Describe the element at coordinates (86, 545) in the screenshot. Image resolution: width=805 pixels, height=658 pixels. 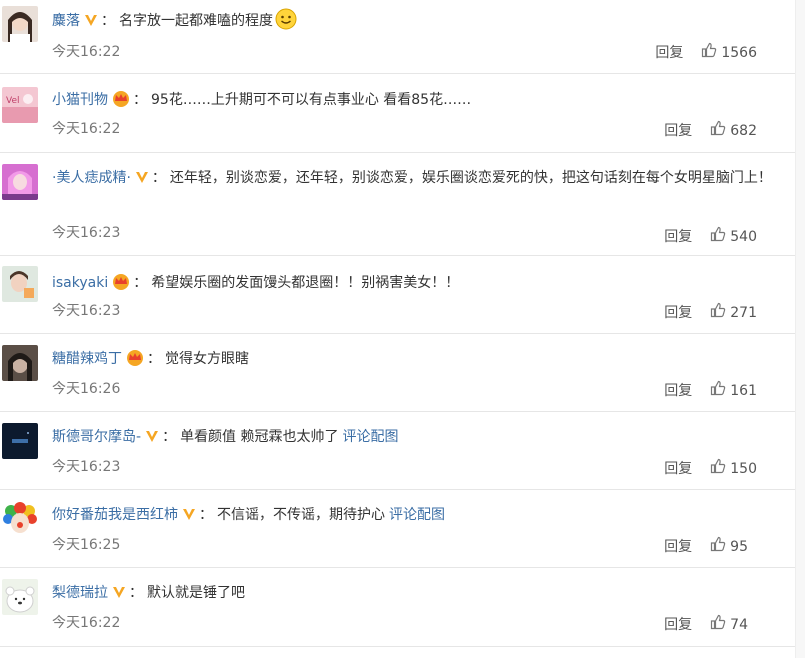
I see `comment-timestamp: 今天16:25` at that location.